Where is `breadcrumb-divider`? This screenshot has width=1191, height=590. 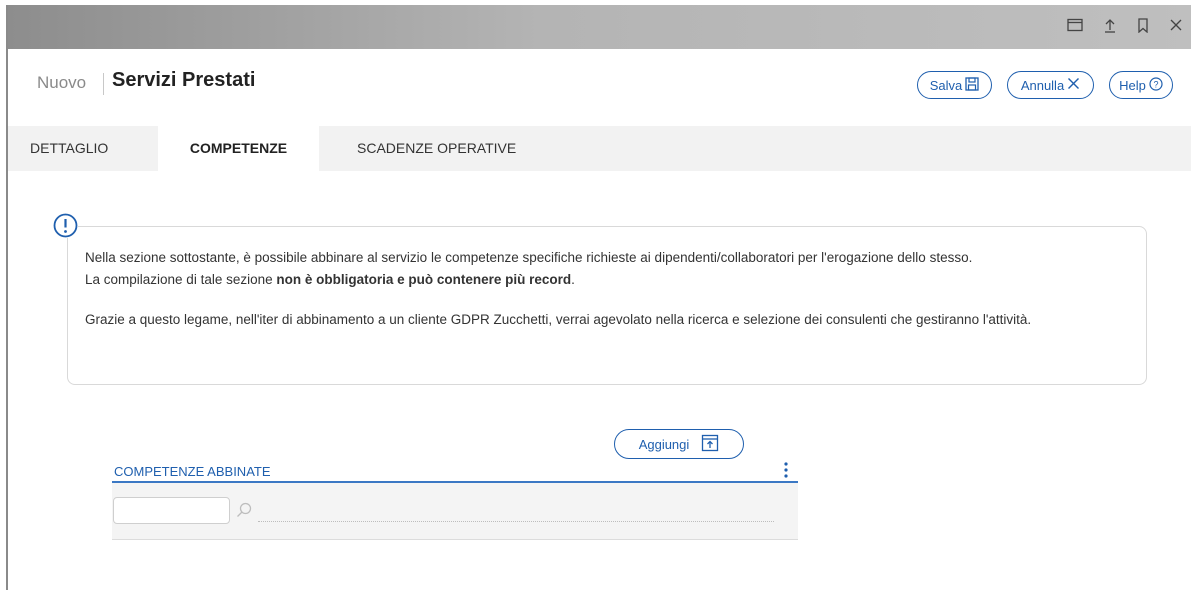
breadcrumb-divider is located at coordinates (103, 84).